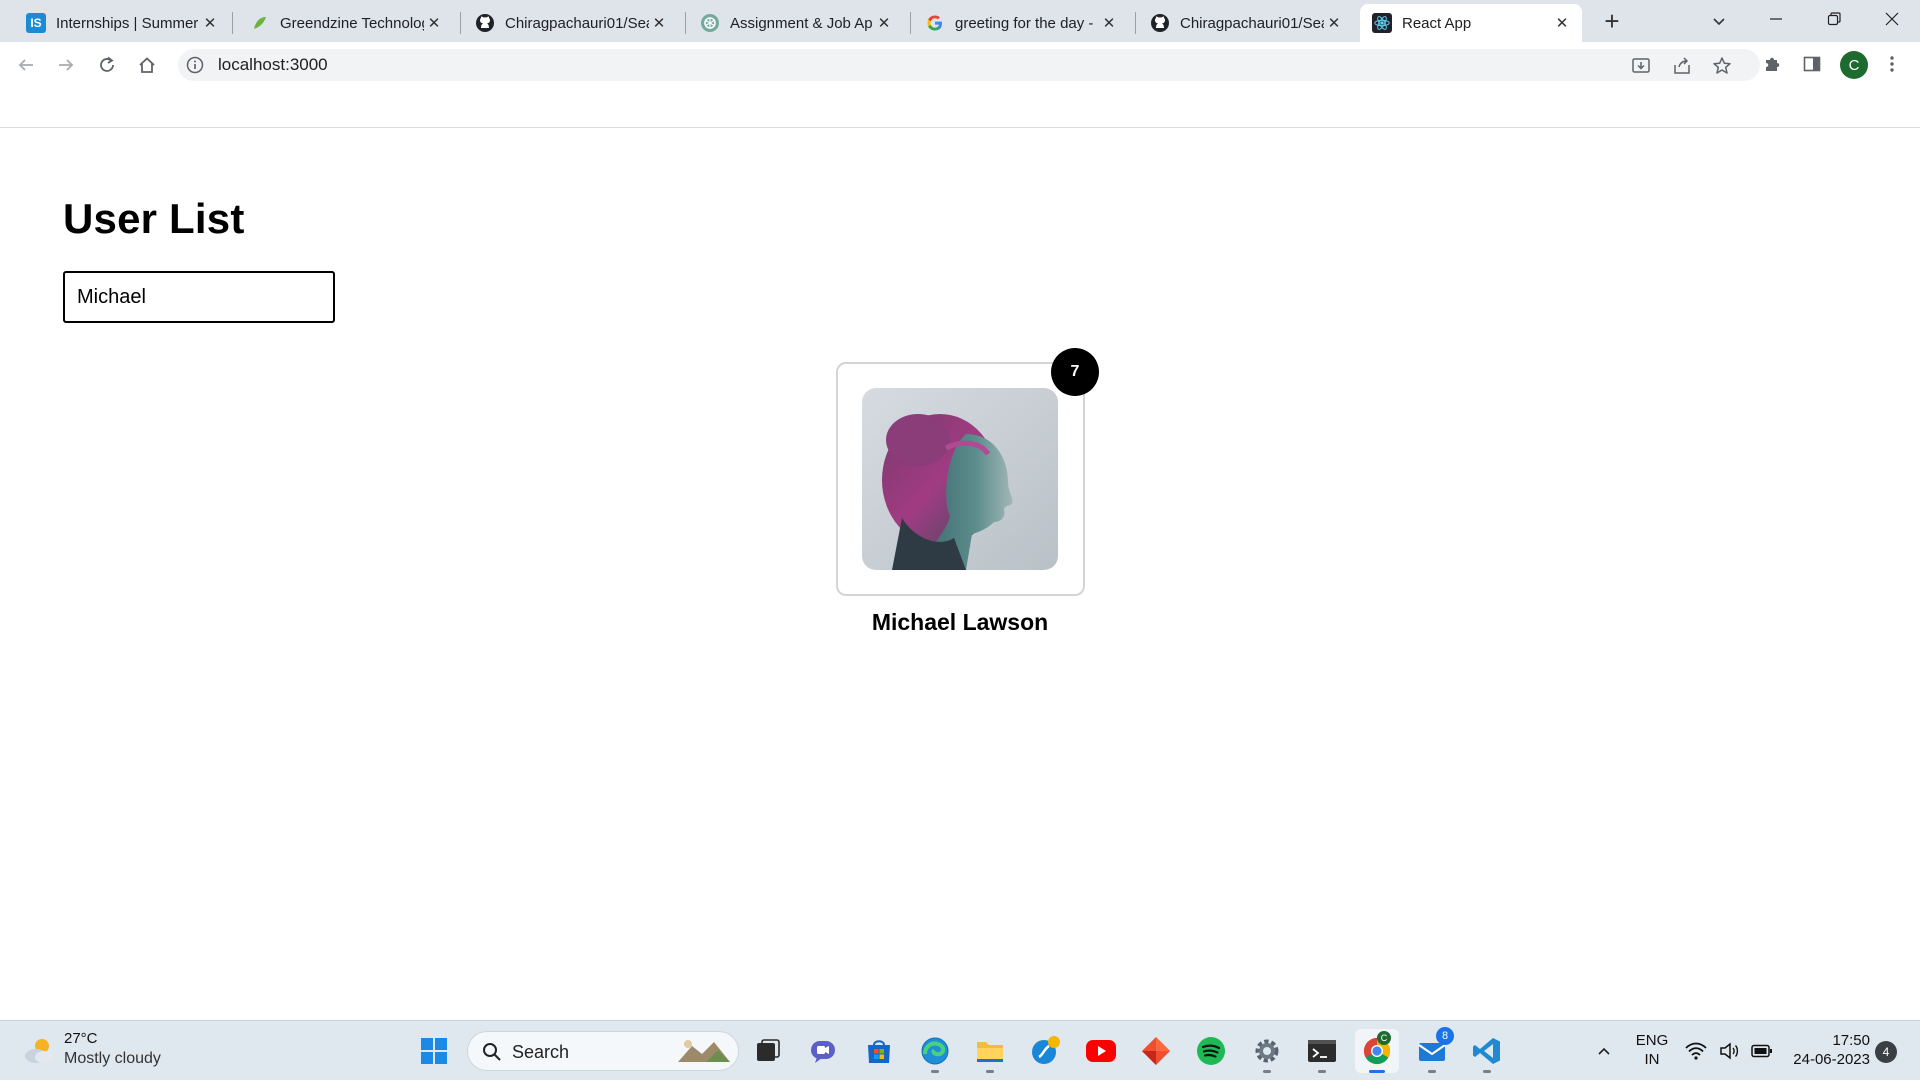  I want to click on volume-icon, so click(1729, 1051).